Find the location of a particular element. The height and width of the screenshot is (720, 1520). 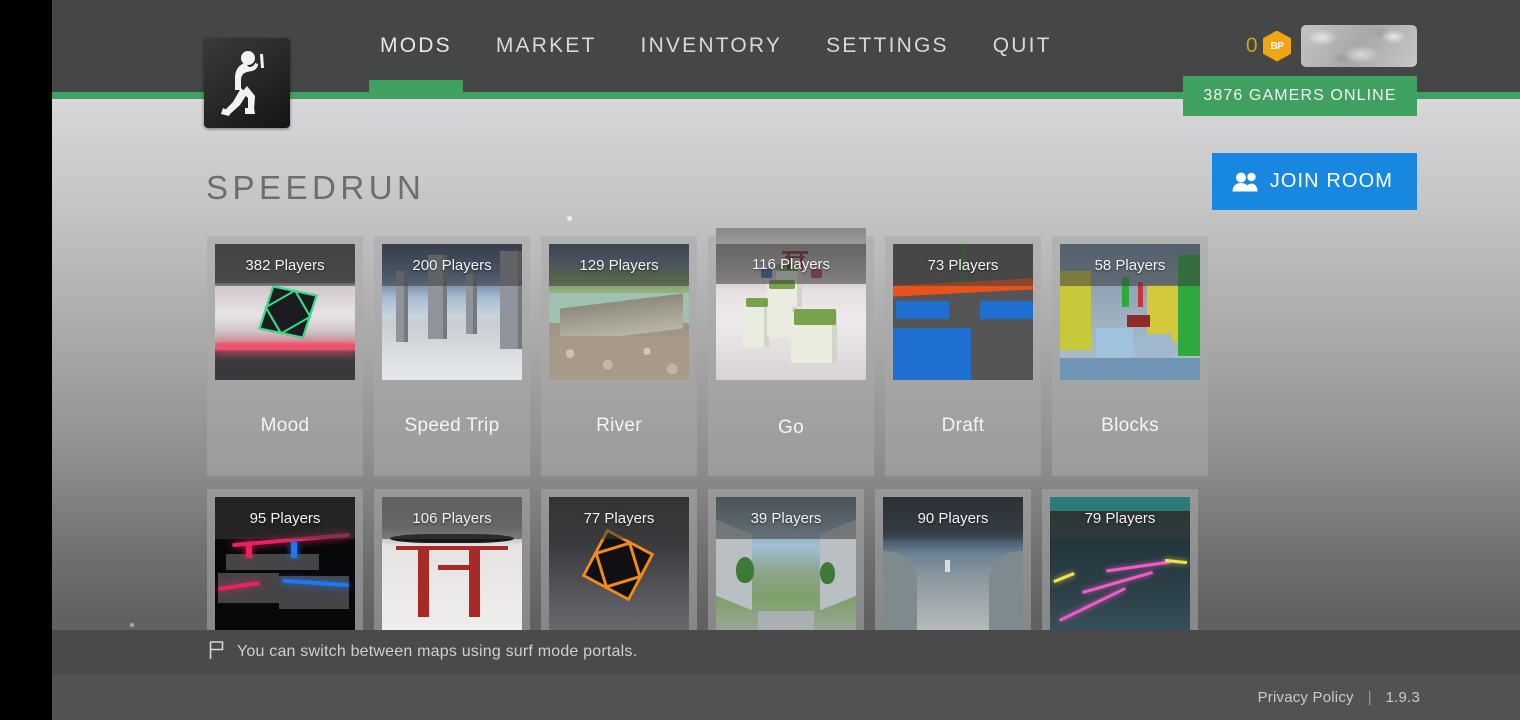

map-thumbnail: 90 Players is located at coordinates (953, 565).